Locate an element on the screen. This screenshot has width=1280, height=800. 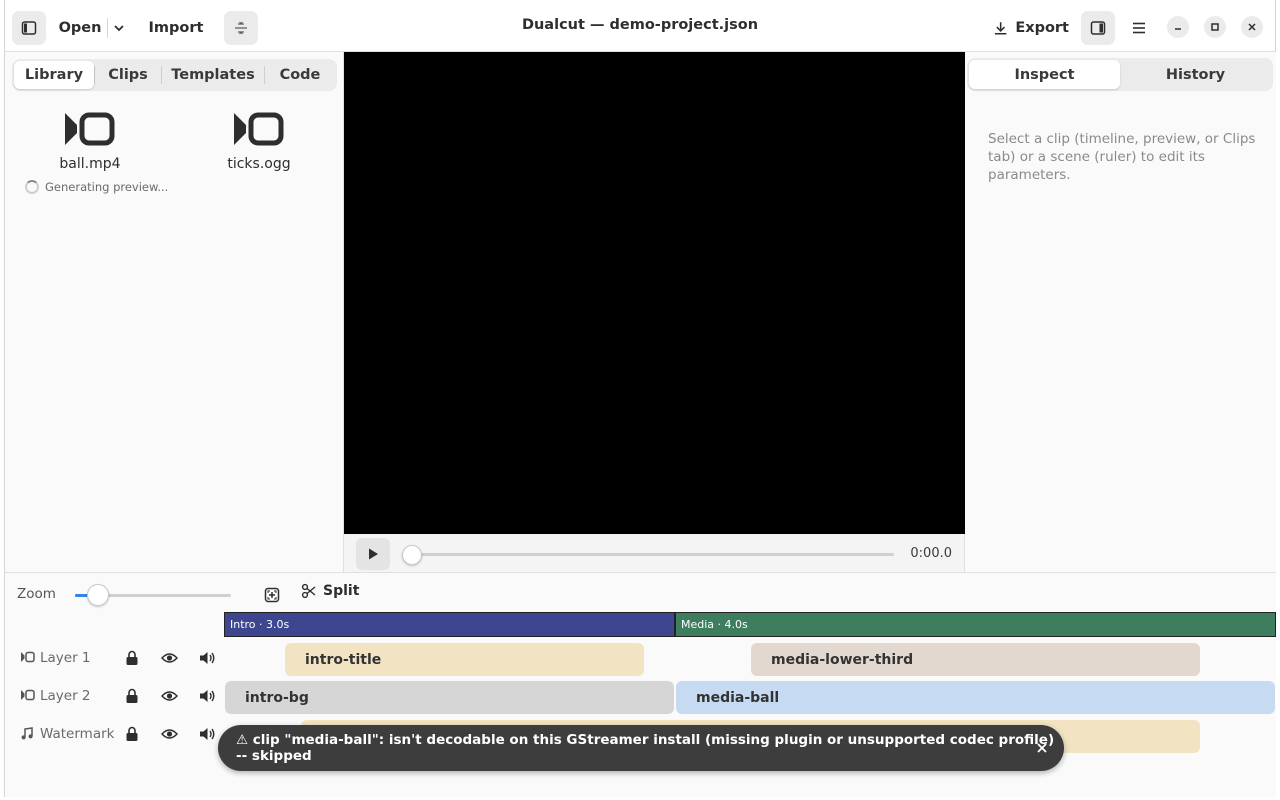
import-button: Import is located at coordinates (176, 28).